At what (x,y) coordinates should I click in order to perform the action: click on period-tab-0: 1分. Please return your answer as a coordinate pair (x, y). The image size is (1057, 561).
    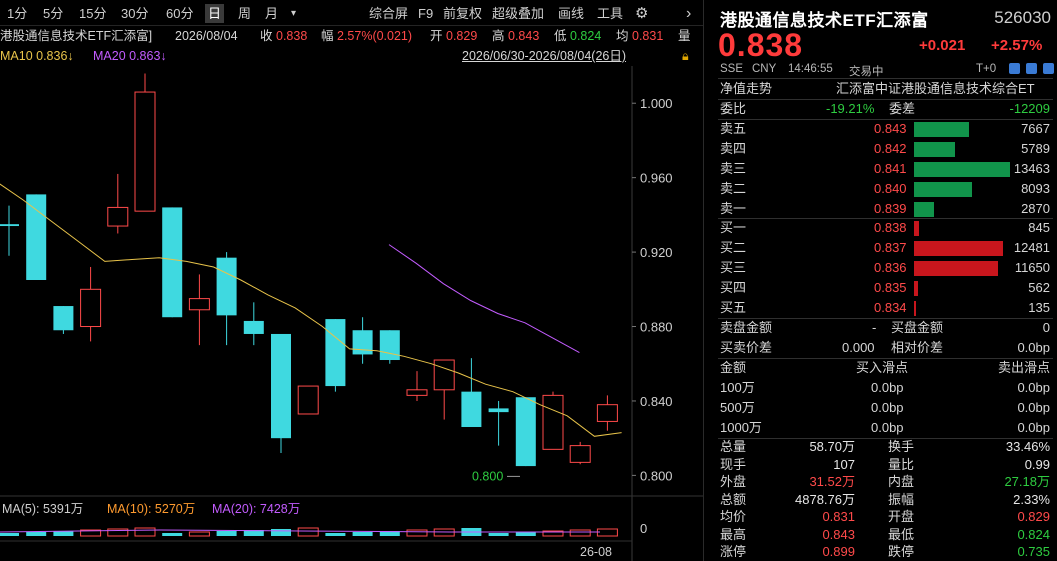
    Looking at the image, I should click on (17, 13).